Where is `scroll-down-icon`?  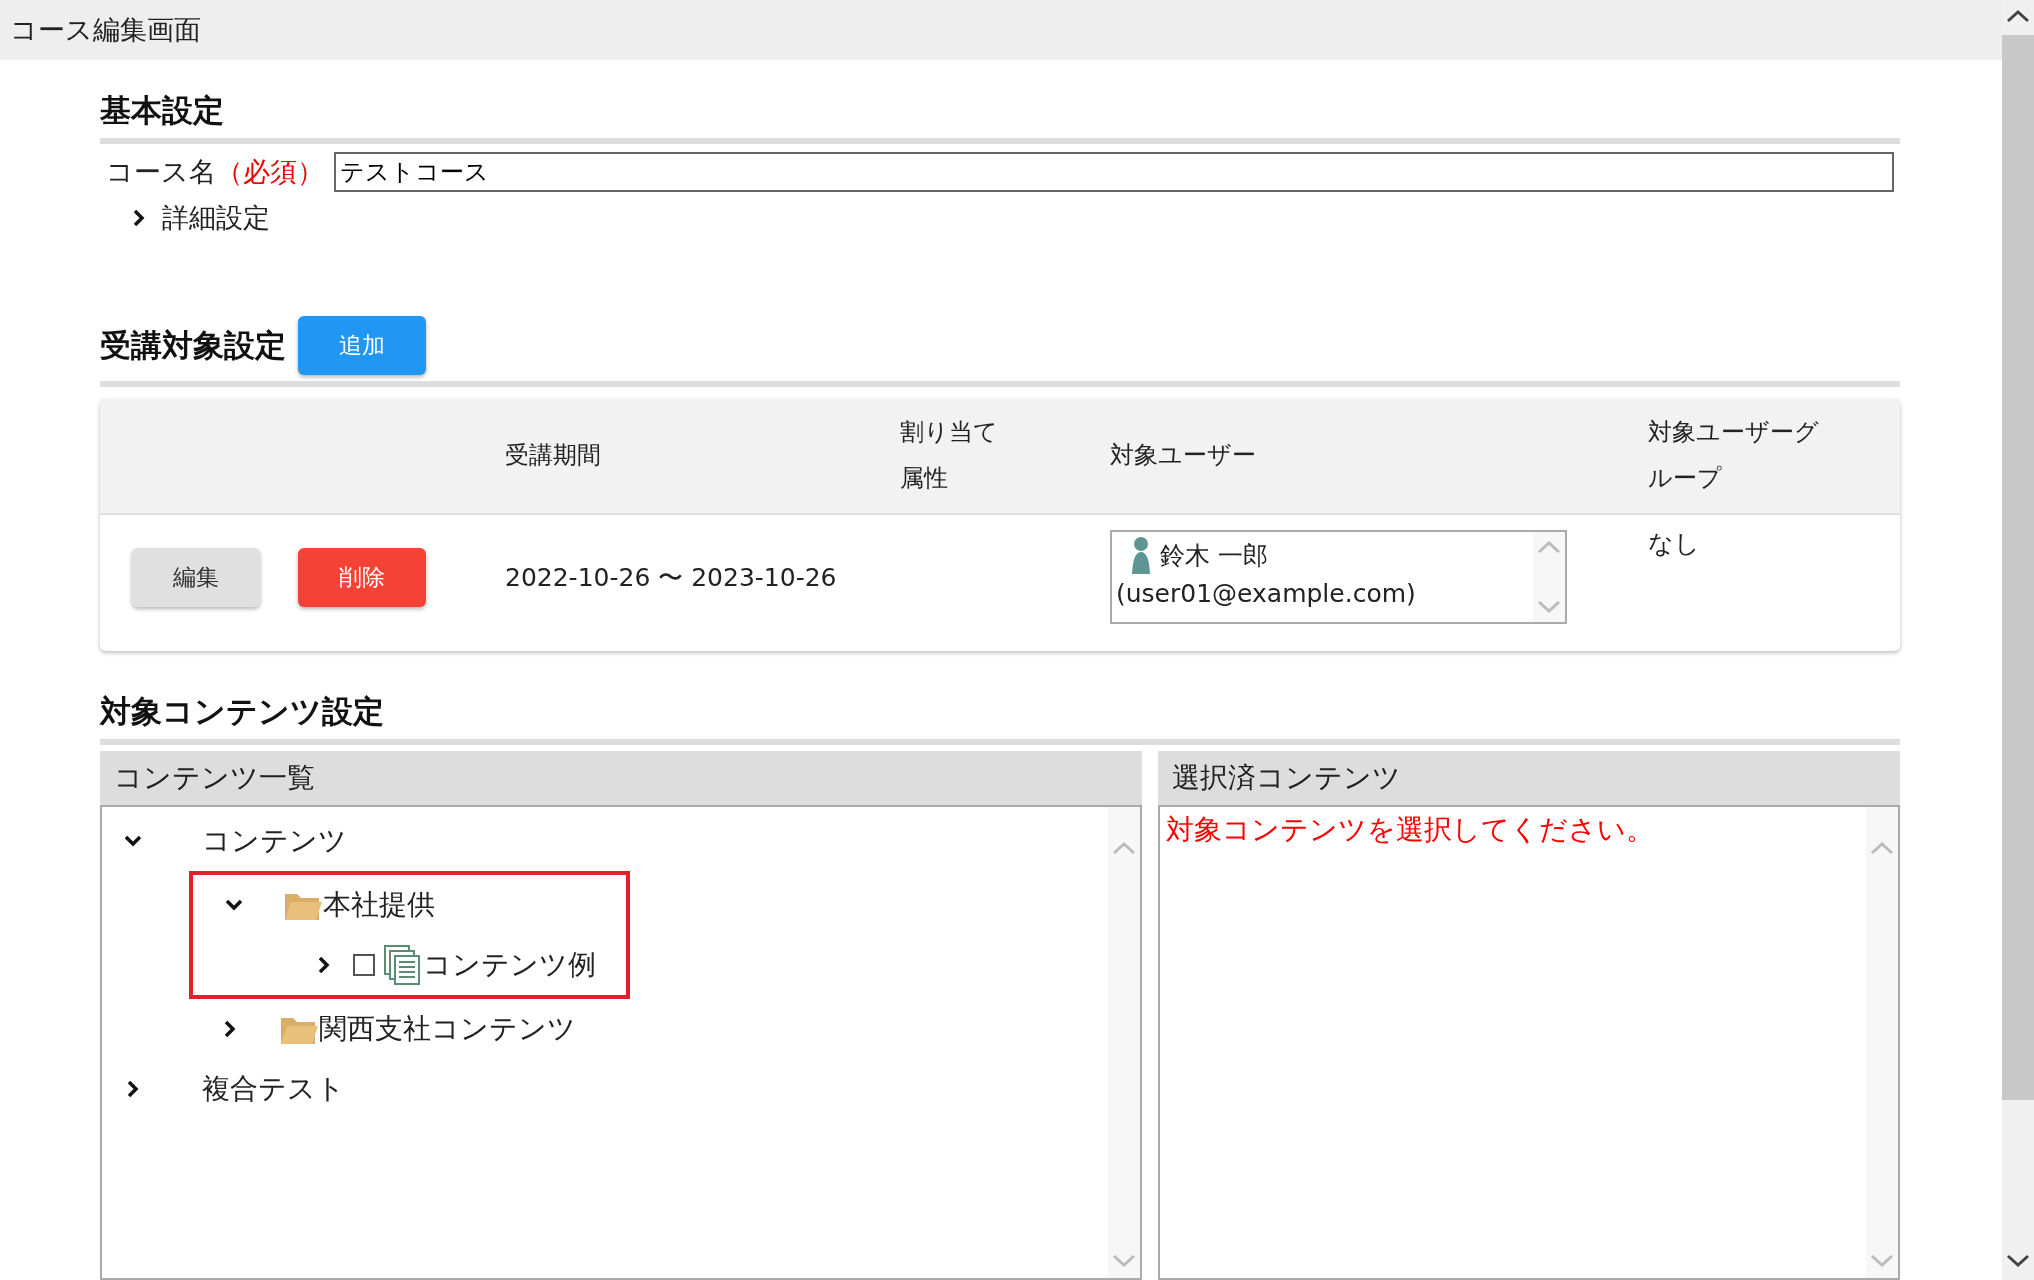
scroll-down-icon is located at coordinates (2018, 1261).